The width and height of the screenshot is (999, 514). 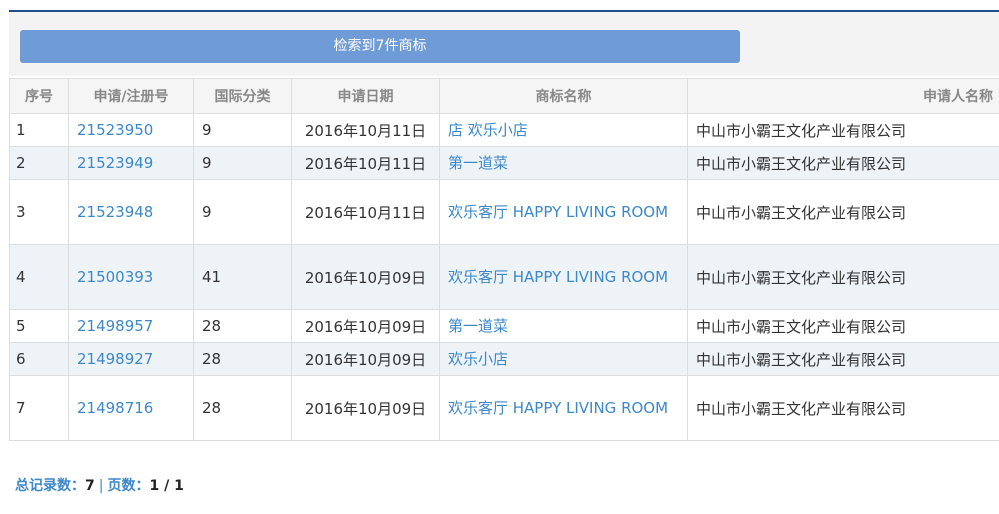 I want to click on reg-no-link: 21523949, so click(x=115, y=163).